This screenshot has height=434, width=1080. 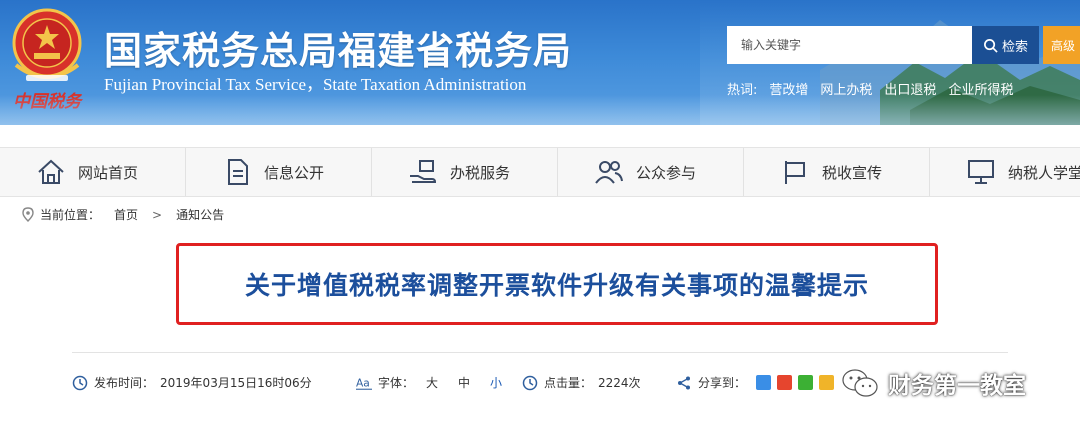 I want to click on hotwords-label: 热词:, so click(x=742, y=90).